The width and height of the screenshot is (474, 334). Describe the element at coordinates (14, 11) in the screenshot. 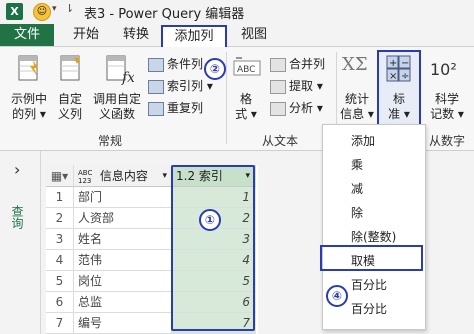

I see `excel-logo-icon: X` at that location.